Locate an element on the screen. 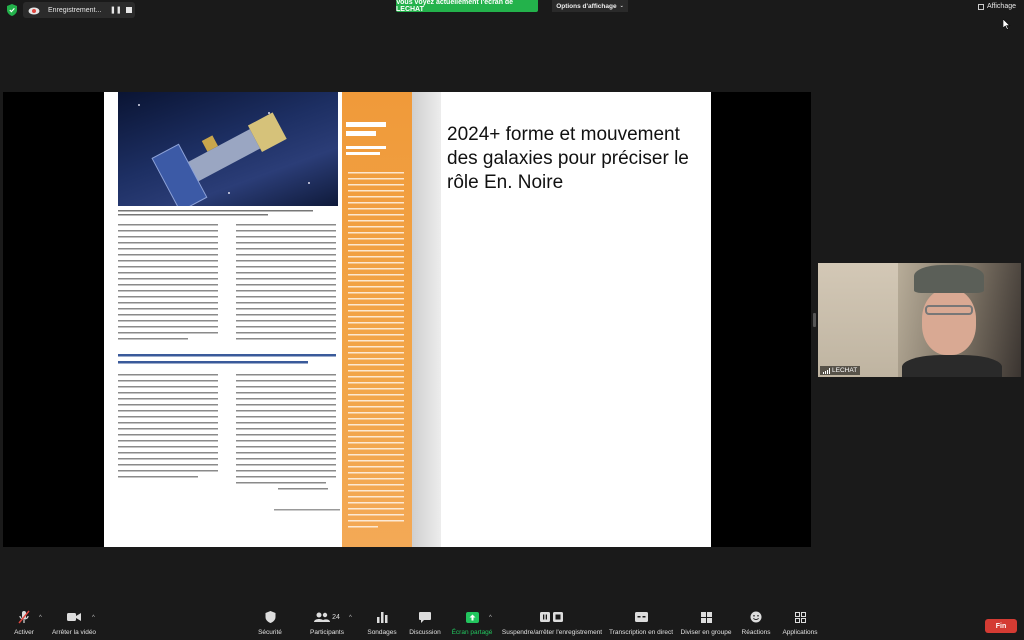 The height and width of the screenshot is (640, 1024). breakout-rooms-label: Diviser en groupe is located at coordinates (706, 632).